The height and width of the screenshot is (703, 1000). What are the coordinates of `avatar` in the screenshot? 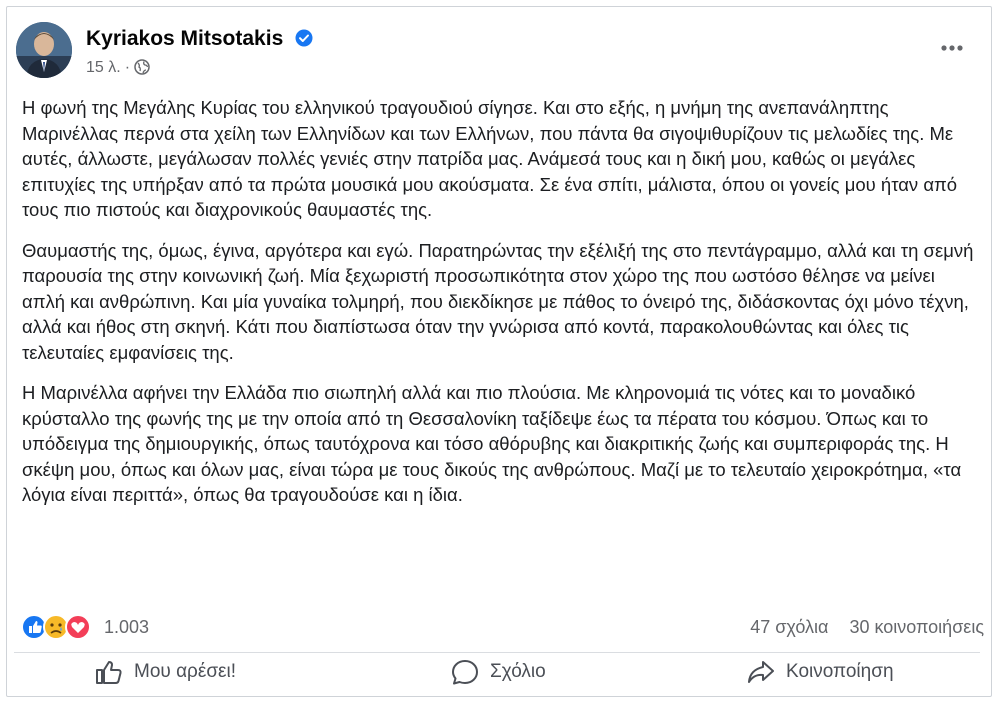 It's located at (44, 50).